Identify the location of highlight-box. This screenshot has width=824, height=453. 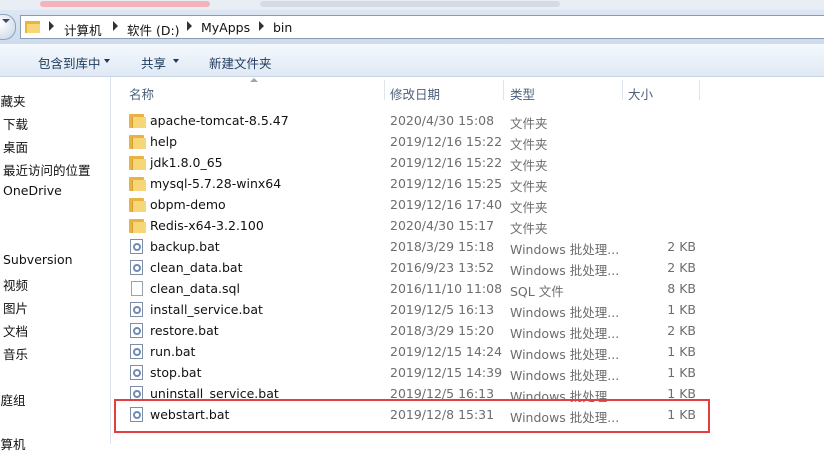
(412, 416).